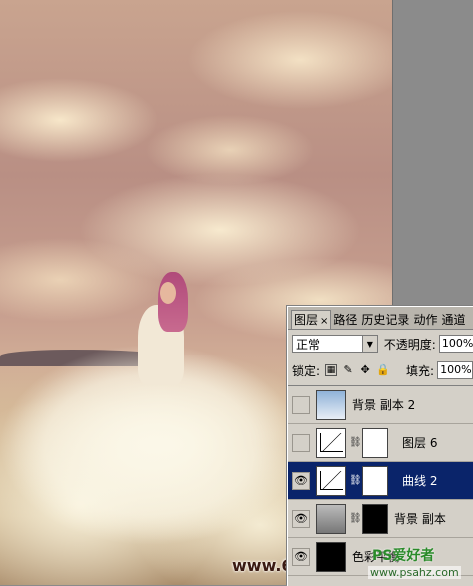 The image size is (473, 586). I want to click on figure-face, so click(168, 293).